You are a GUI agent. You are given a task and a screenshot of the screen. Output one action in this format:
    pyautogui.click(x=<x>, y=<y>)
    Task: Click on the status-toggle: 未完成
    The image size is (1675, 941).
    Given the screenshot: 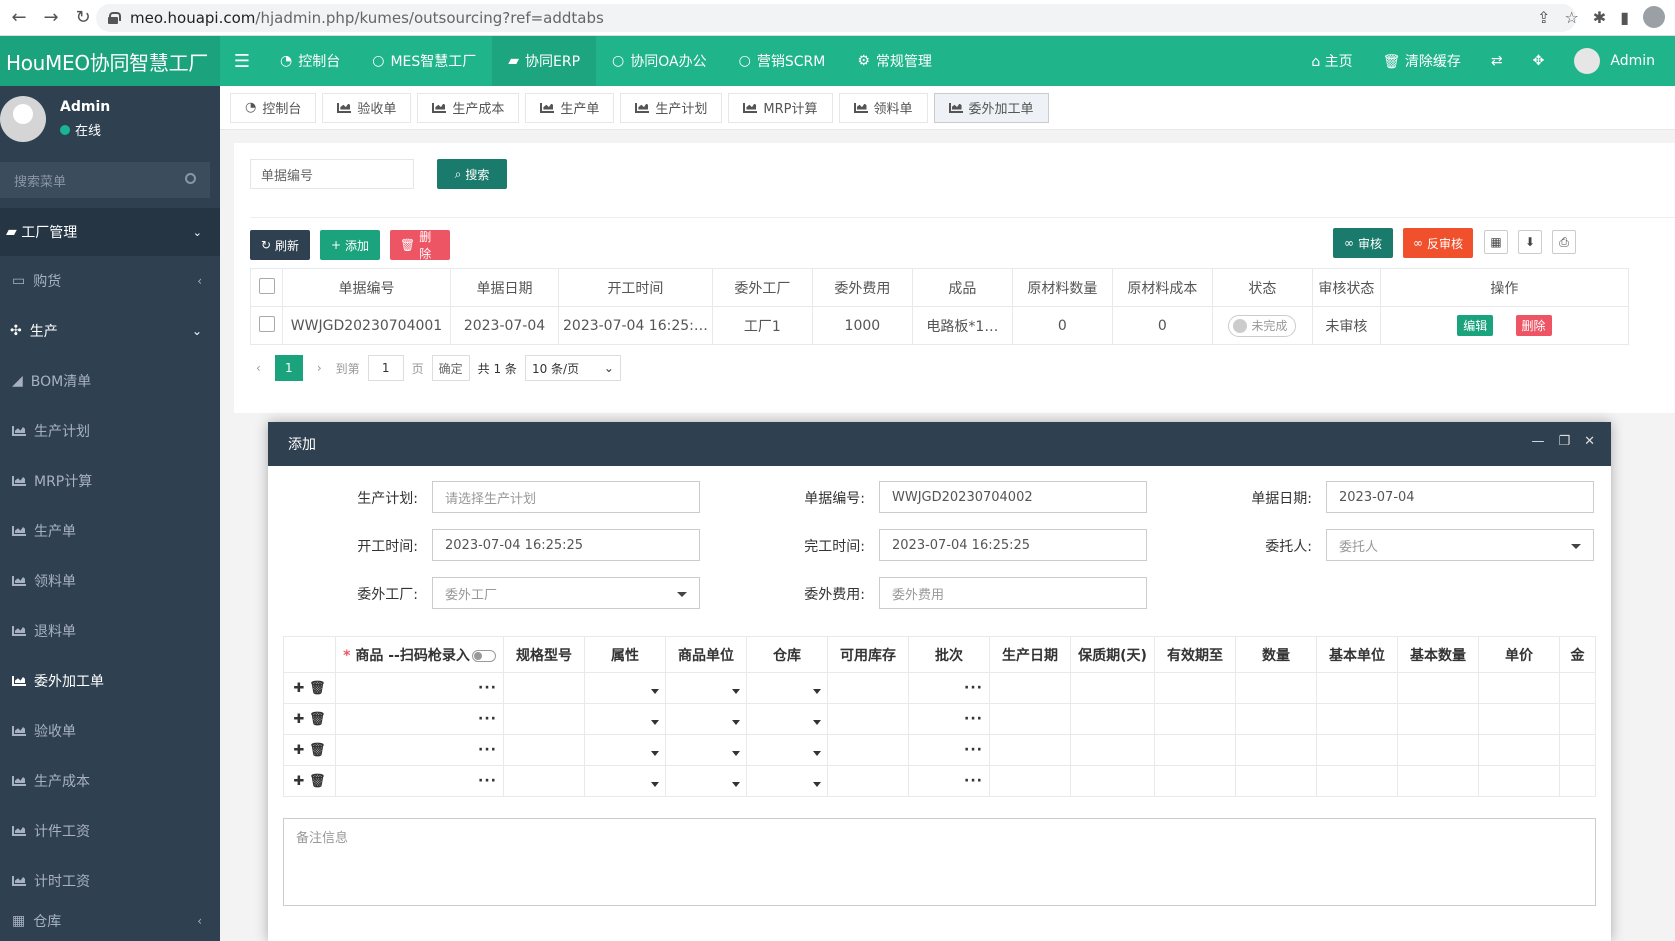 What is the action you would take?
    pyautogui.click(x=1262, y=325)
    